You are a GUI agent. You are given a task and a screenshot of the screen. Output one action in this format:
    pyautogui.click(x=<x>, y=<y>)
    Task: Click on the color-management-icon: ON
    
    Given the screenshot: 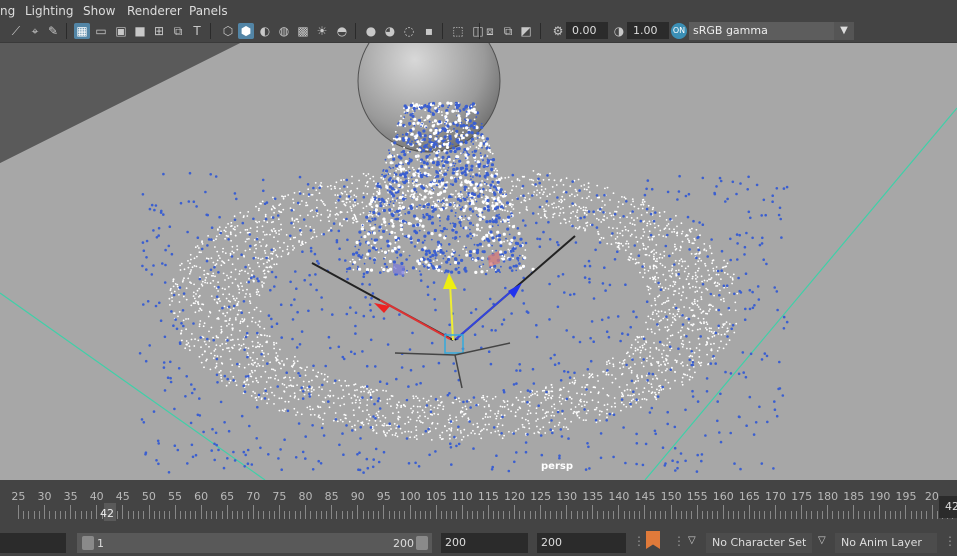 What is the action you would take?
    pyautogui.click(x=679, y=31)
    